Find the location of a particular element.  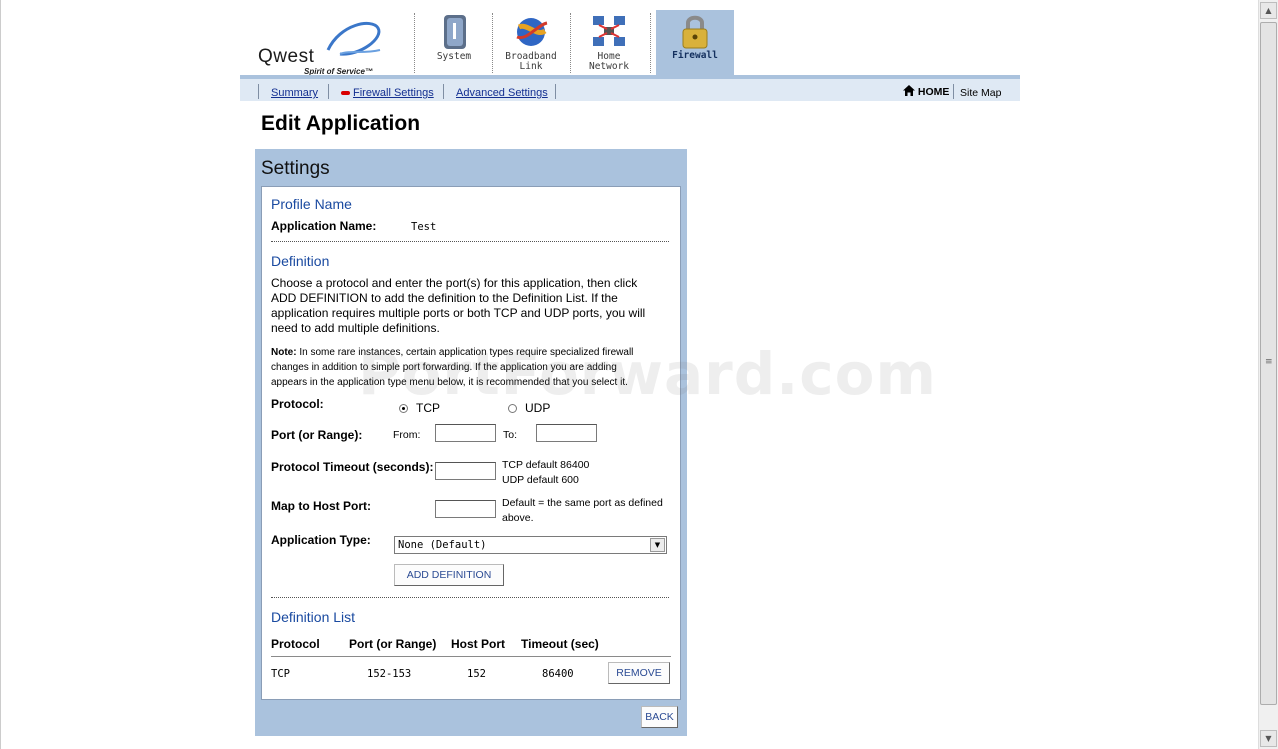

tab-label: Broadband Link is located at coordinates (531, 61).